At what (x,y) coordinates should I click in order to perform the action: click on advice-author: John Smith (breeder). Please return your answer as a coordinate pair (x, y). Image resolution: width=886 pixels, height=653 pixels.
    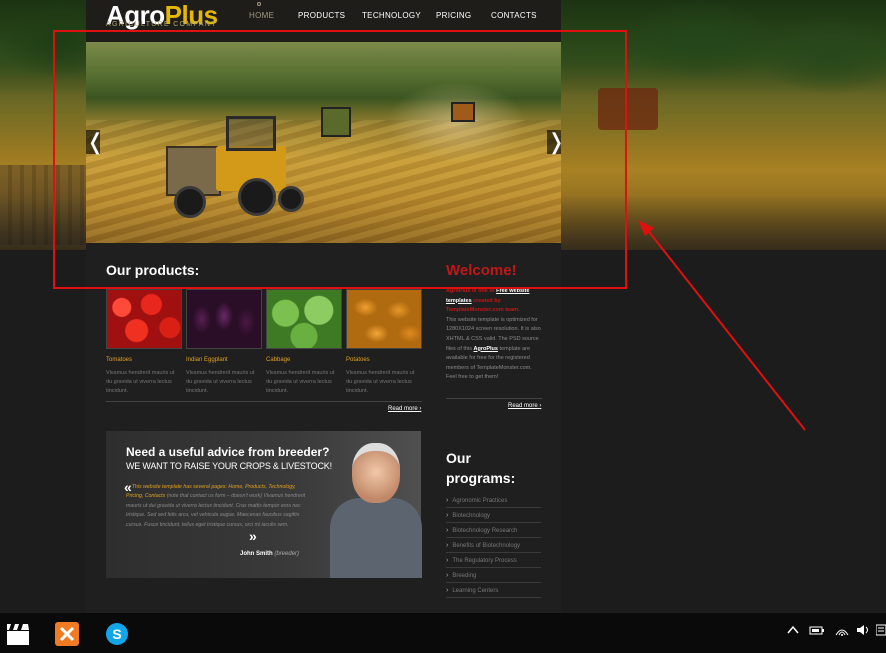
    Looking at the image, I should click on (269, 554).